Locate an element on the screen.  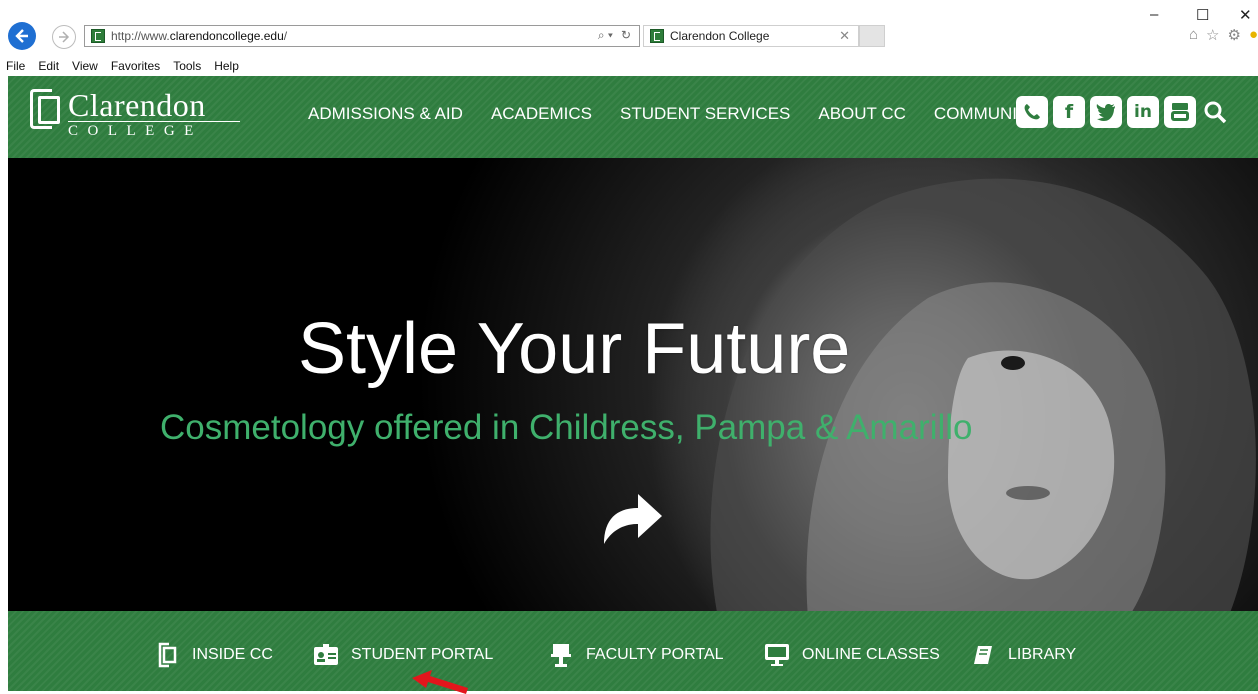
annotation-arrow-icon is located at coordinates (440, 682).